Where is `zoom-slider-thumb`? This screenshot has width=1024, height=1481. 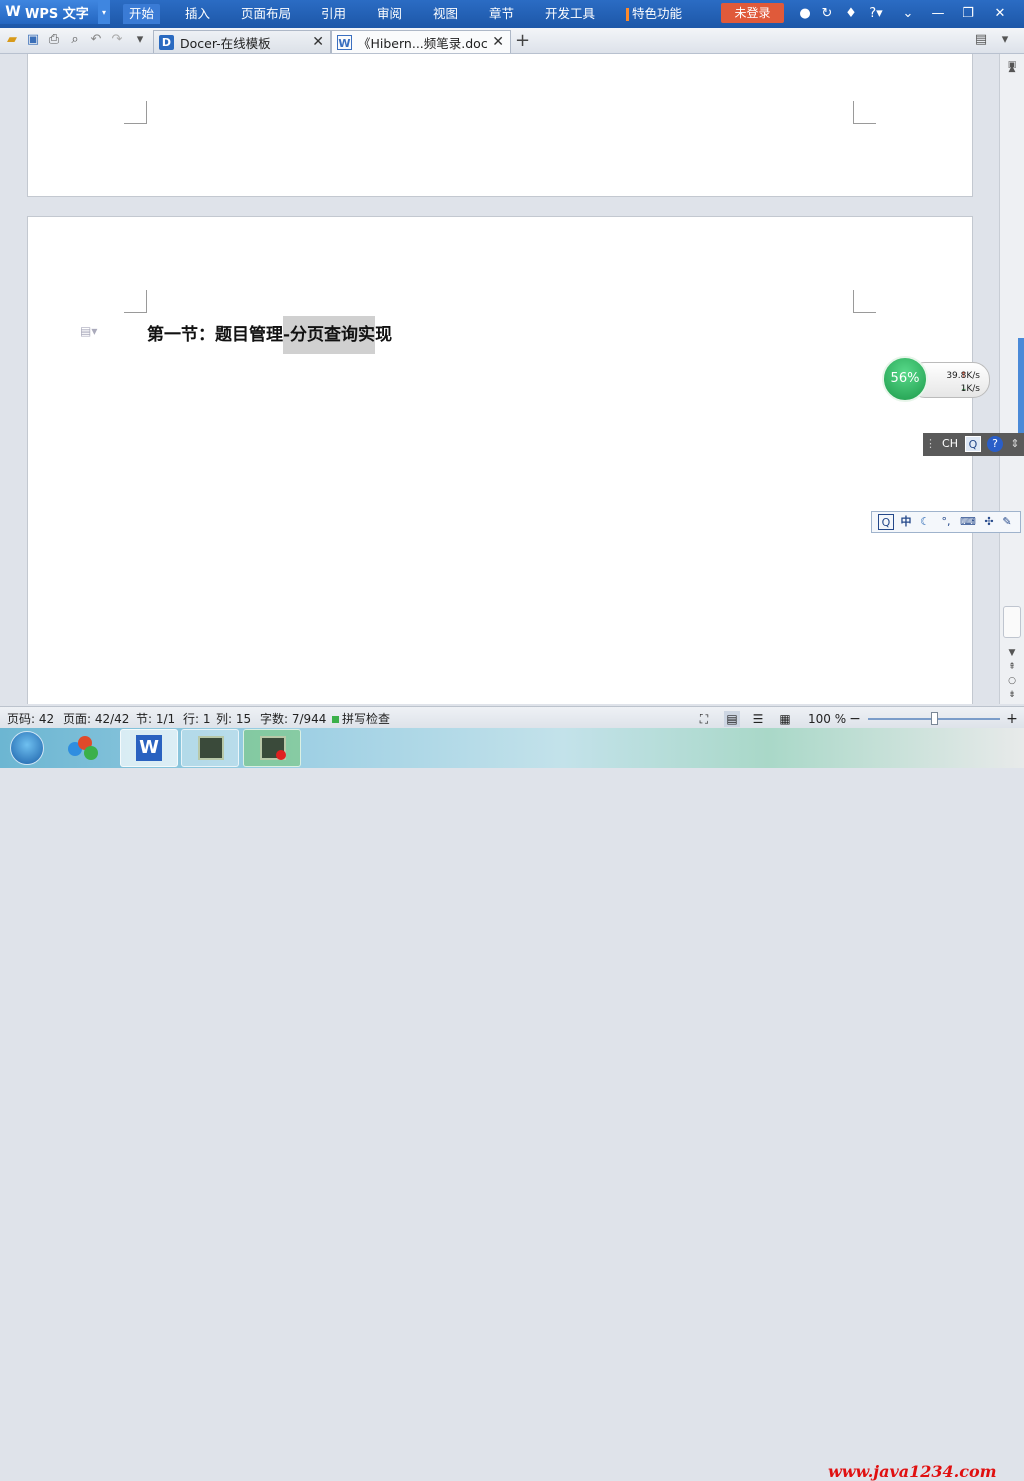 zoom-slider-thumb is located at coordinates (934, 718).